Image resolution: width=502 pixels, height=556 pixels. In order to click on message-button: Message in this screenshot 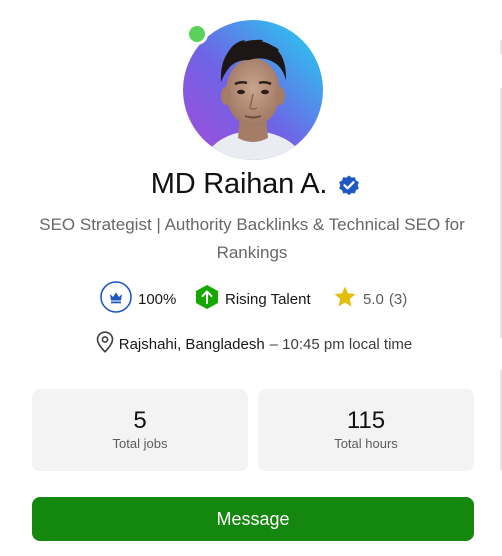, I will do `click(253, 519)`.